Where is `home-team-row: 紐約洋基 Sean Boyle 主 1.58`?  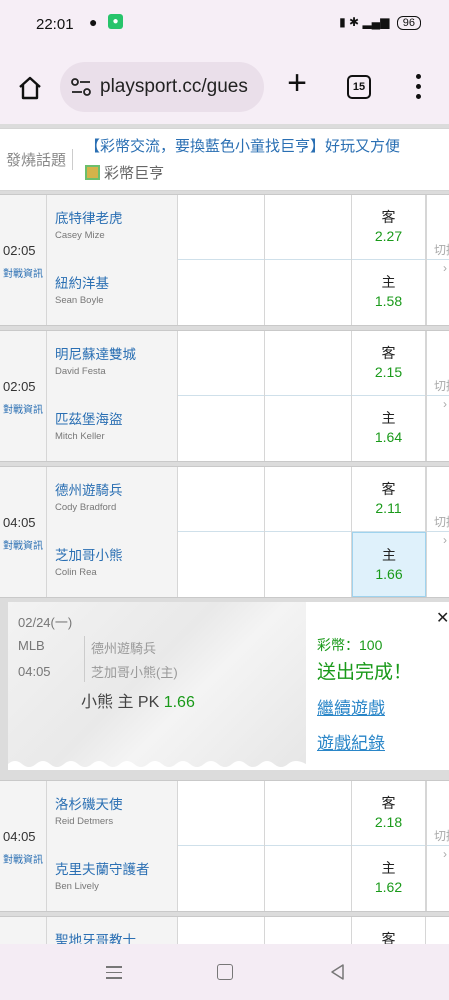
home-team-row: 紐約洋基 Sean Boyle 主 1.58 is located at coordinates (248, 292).